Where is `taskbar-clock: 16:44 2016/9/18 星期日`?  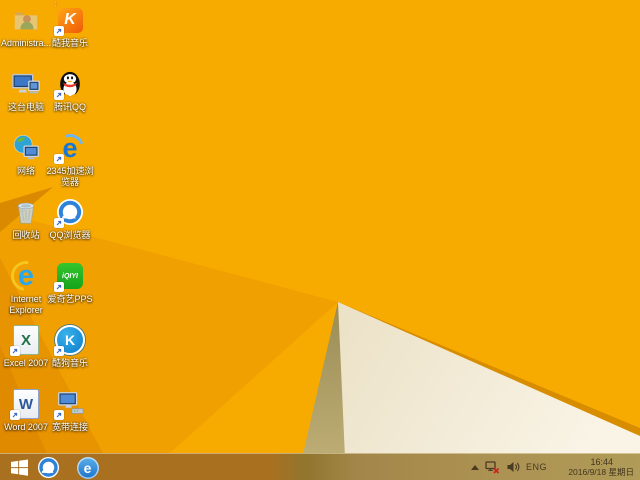 taskbar-clock: 16:44 2016/9/18 星期日 is located at coordinates (594, 467).